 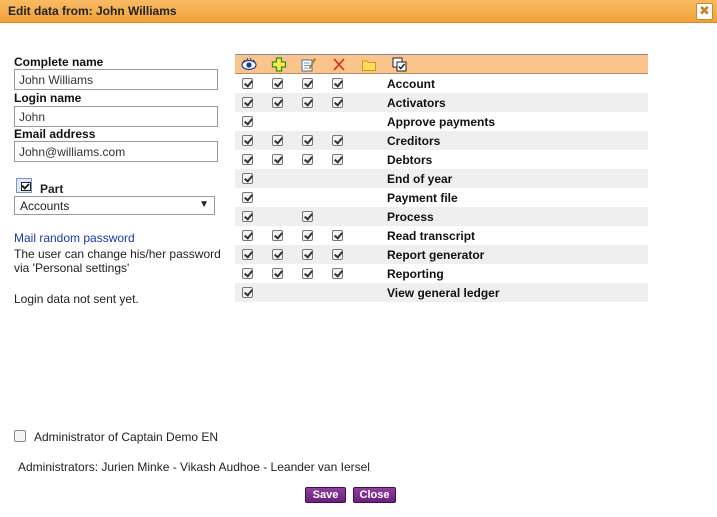 What do you see at coordinates (59, 62) in the screenshot?
I see `complete-name-label: Complete name` at bounding box center [59, 62].